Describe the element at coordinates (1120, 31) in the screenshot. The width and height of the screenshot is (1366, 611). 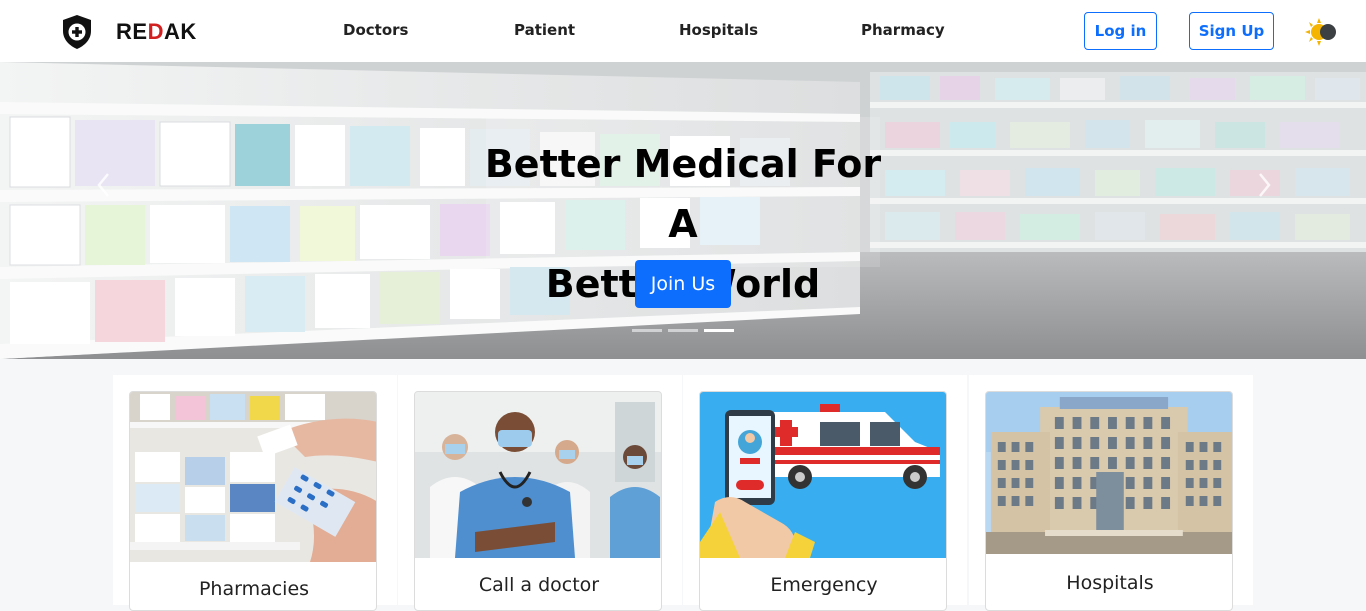
I see `login-button: Log in` at that location.